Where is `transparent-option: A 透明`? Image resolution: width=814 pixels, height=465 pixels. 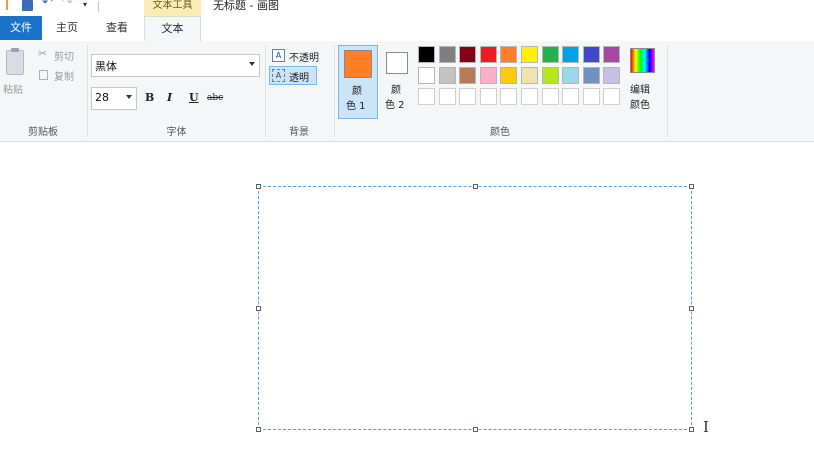 transparent-option: A 透明 is located at coordinates (293, 75).